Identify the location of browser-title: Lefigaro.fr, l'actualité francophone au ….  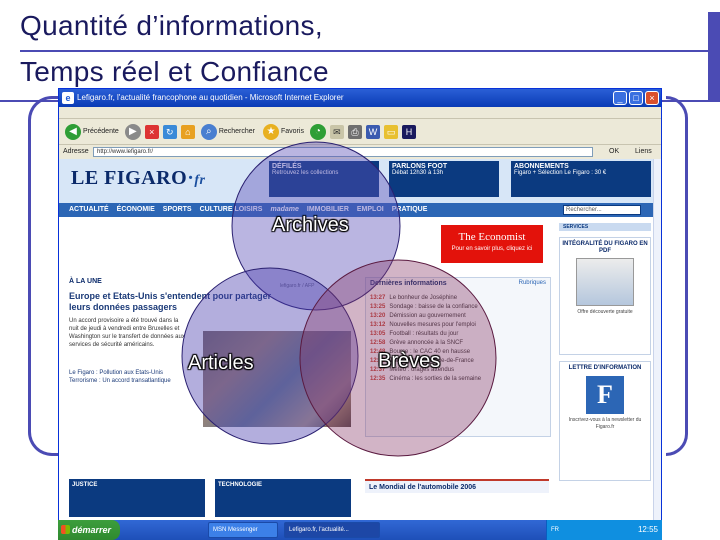
(210, 97).